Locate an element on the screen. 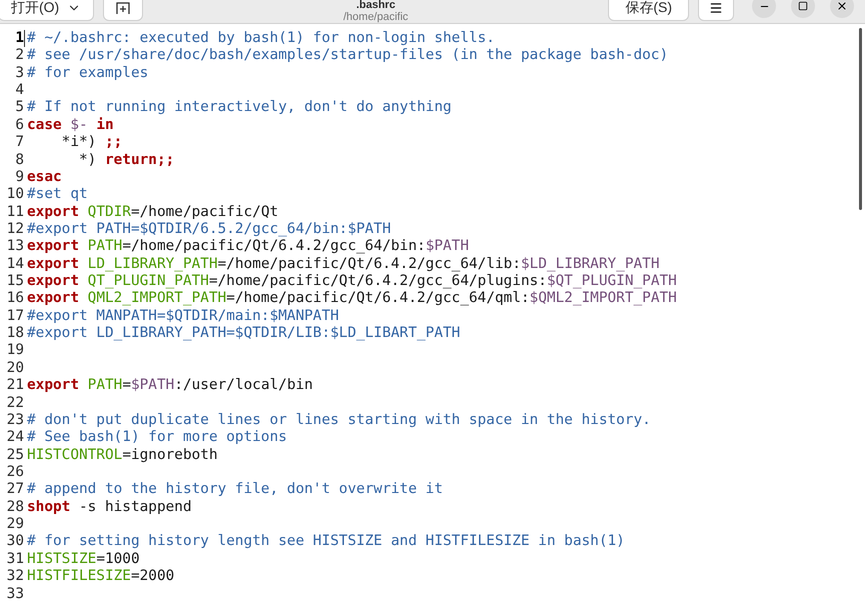 The height and width of the screenshot is (601, 865). line-number: 5 is located at coordinates (19, 108).